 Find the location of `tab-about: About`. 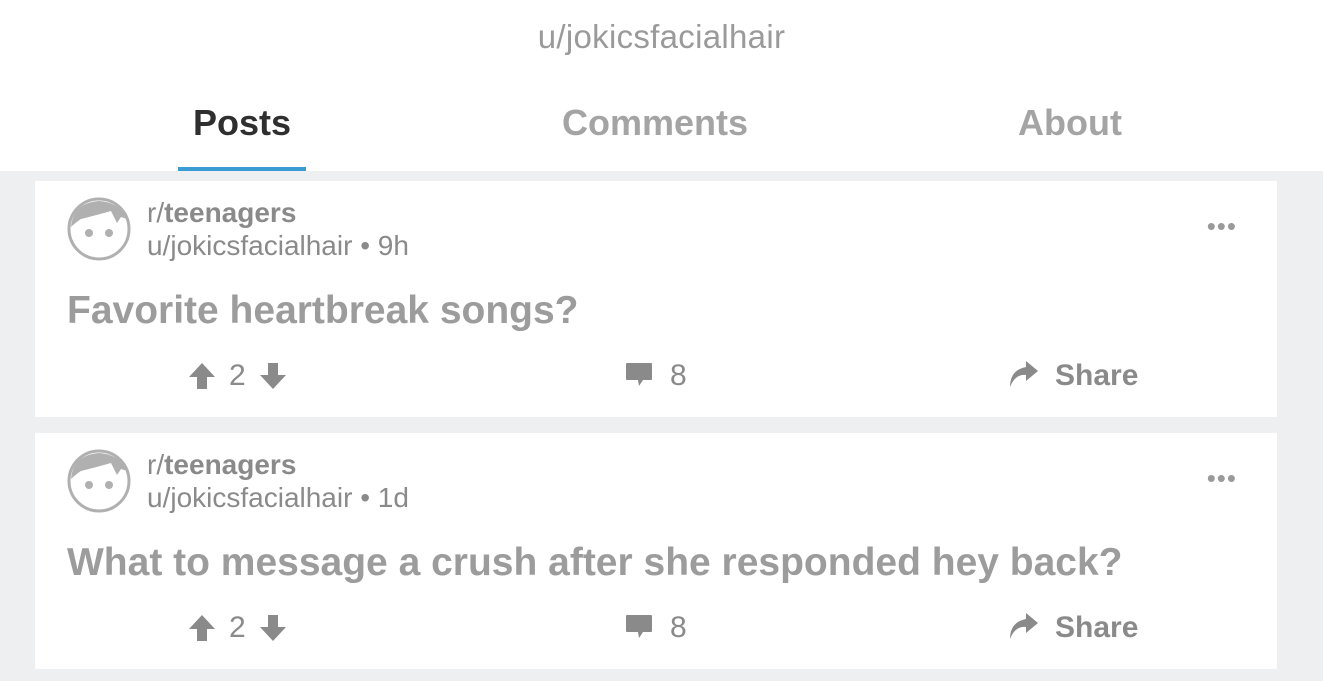

tab-about: About is located at coordinates (1070, 136).